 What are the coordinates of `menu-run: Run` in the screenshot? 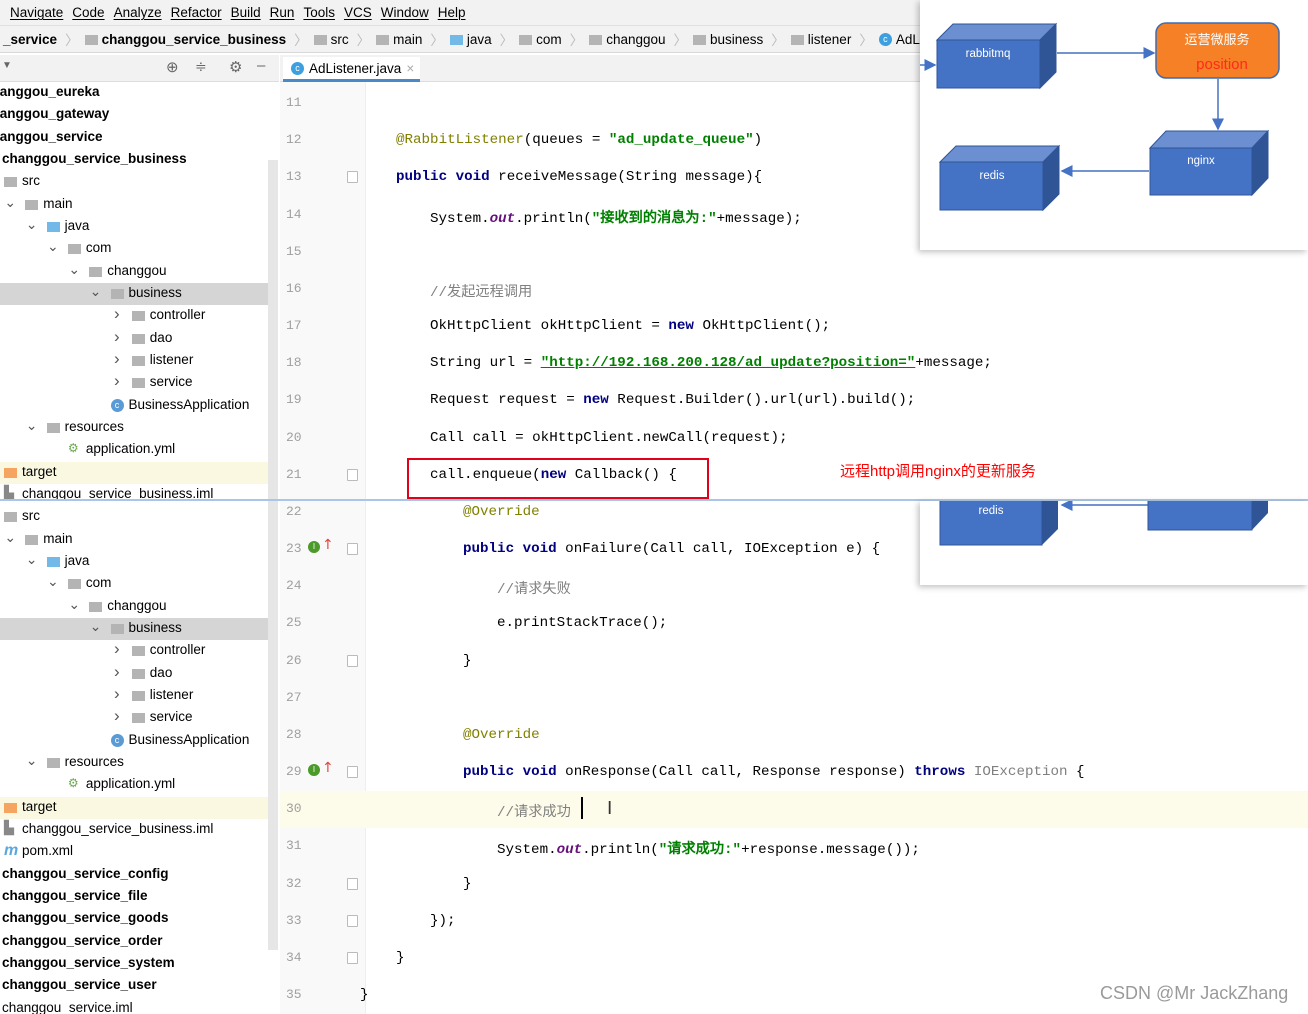 It's located at (282, 12).